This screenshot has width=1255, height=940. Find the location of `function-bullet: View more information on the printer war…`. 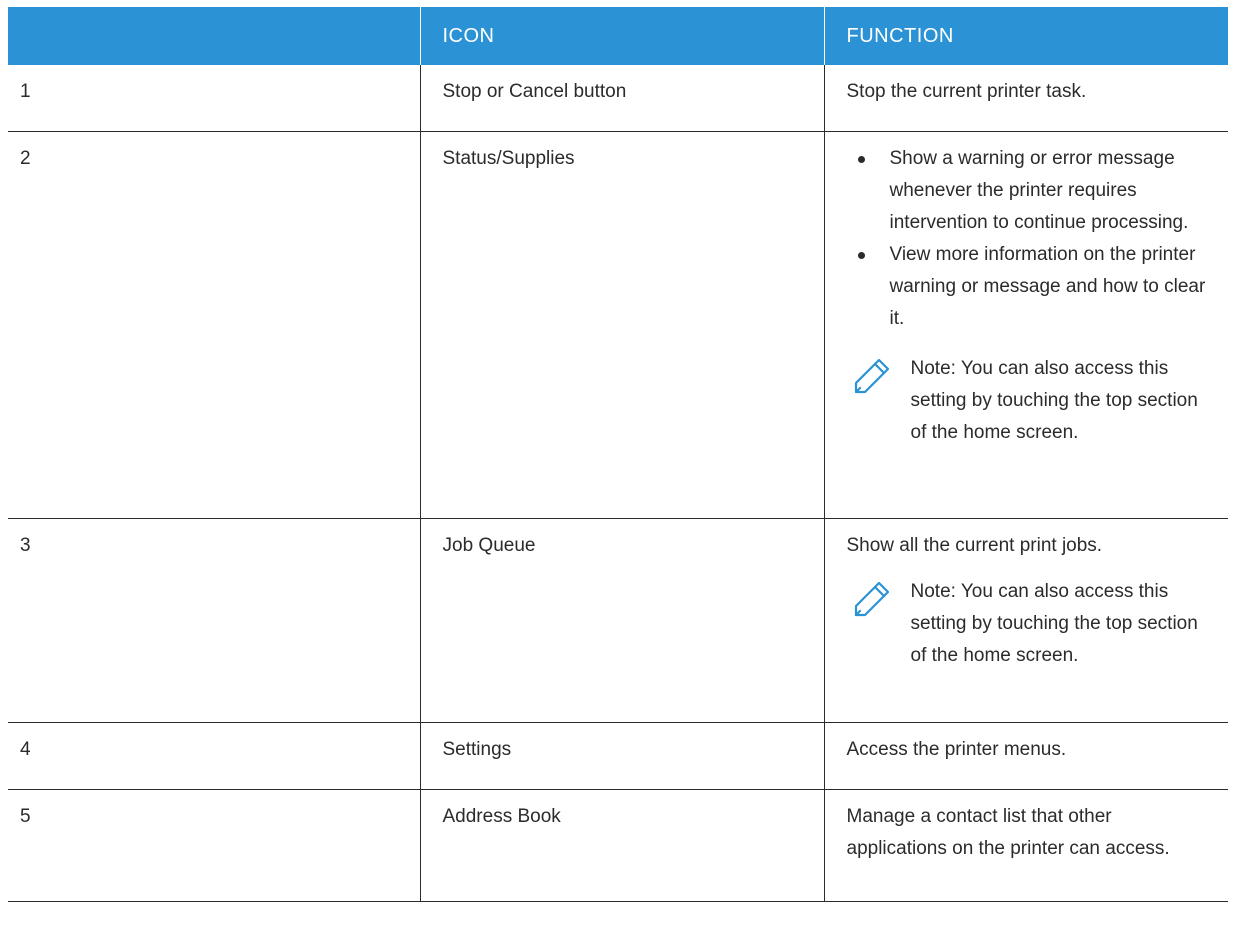

function-bullet: View more information on the printer war… is located at coordinates (1037, 287).